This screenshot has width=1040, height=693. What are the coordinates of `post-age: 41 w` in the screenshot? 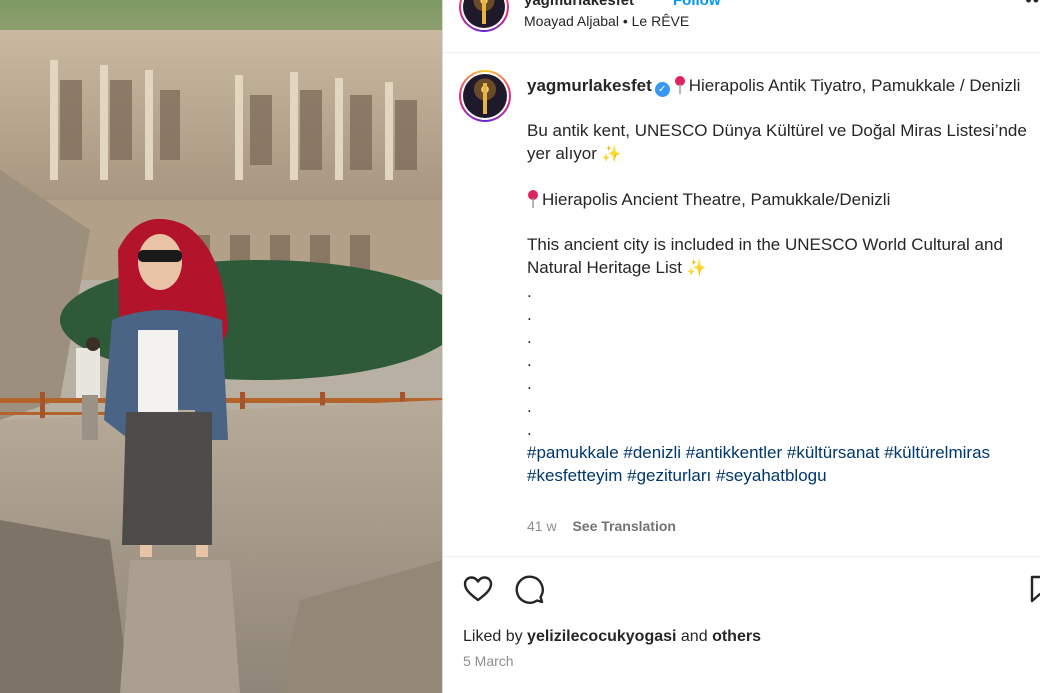 It's located at (542, 526).